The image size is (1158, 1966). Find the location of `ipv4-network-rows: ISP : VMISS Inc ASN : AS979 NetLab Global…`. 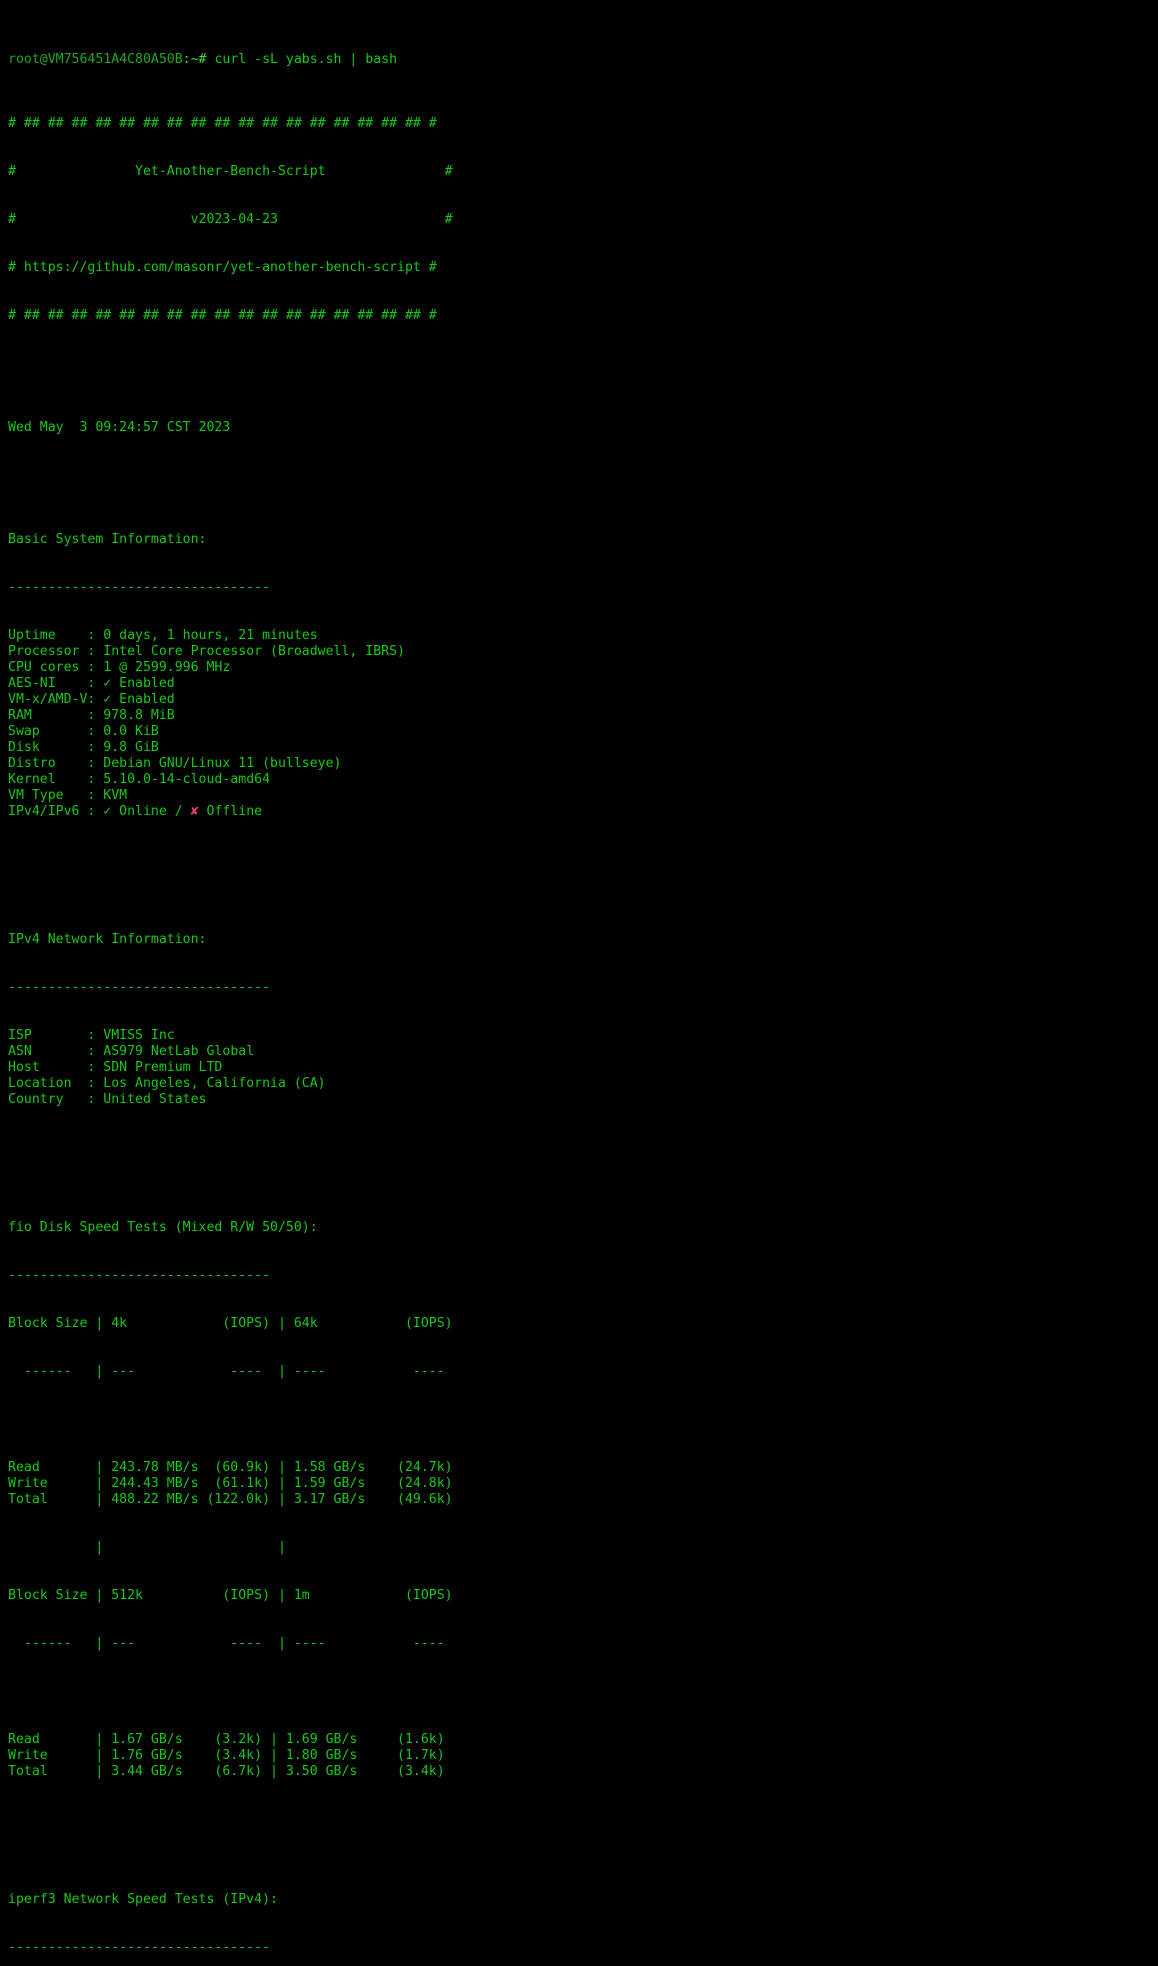

ipv4-network-rows: ISP : VMISS Inc ASN : AS979 NetLab Global… is located at coordinates (583, 1068).